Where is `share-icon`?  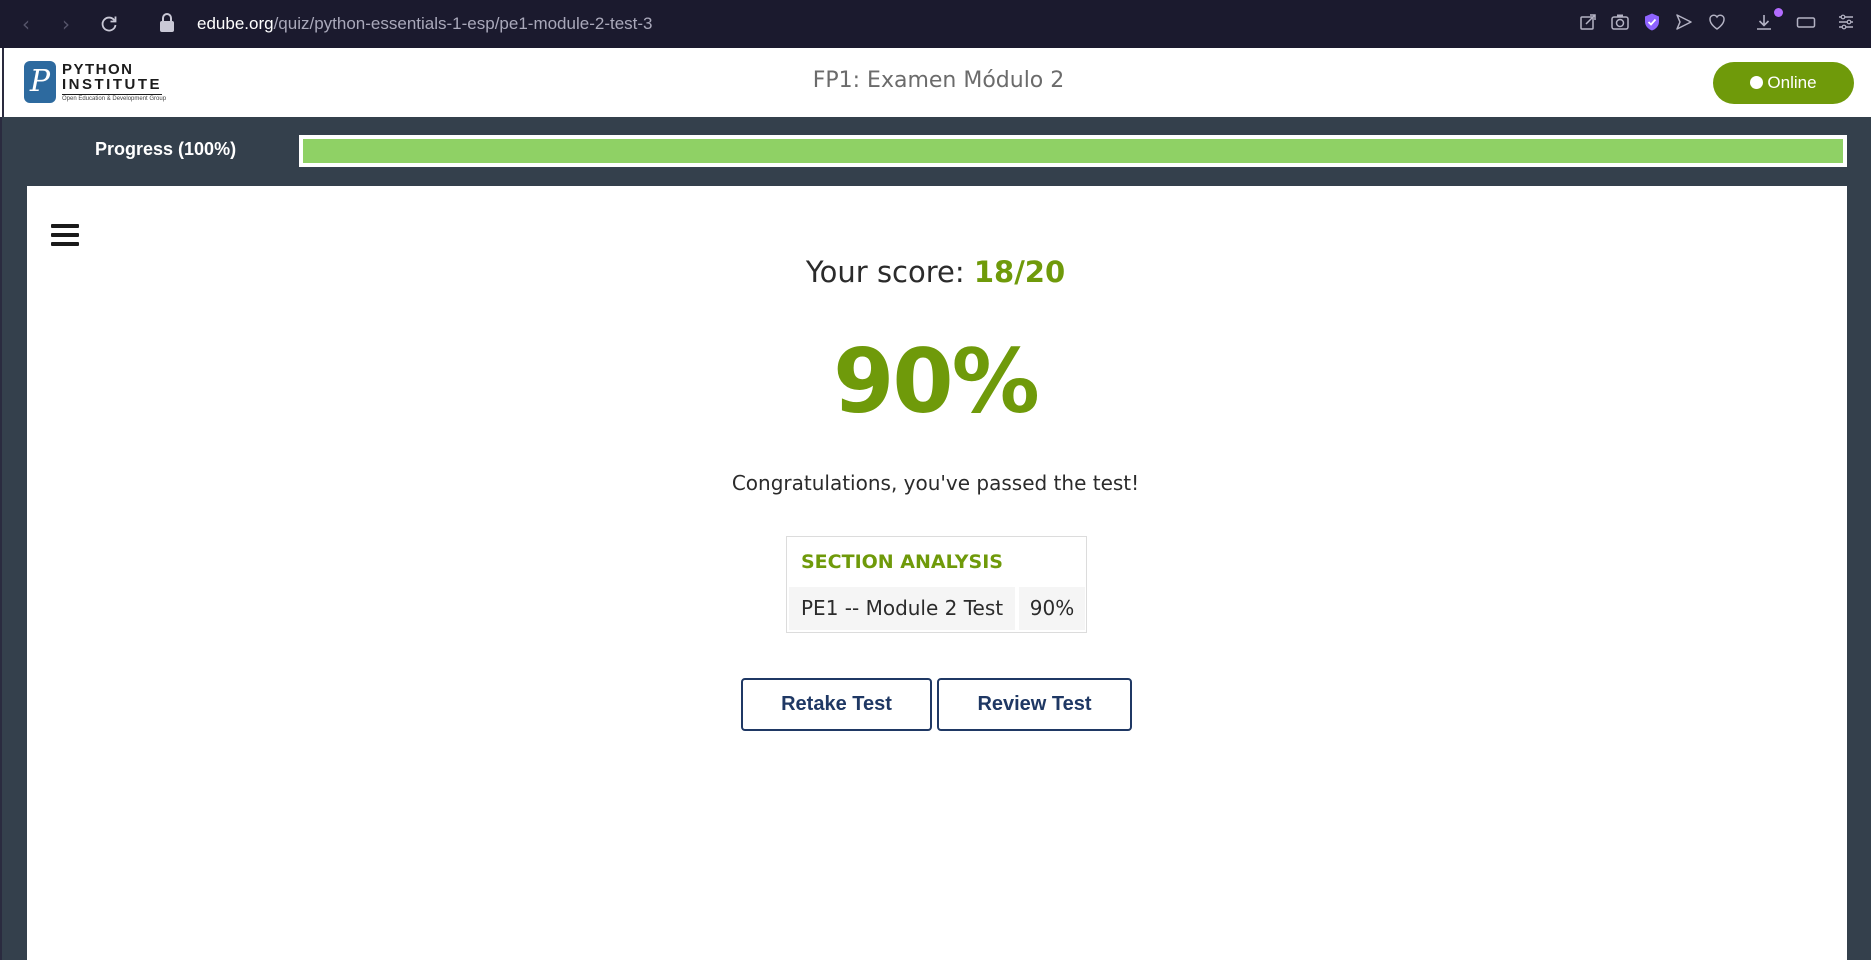
share-icon is located at coordinates (1588, 23).